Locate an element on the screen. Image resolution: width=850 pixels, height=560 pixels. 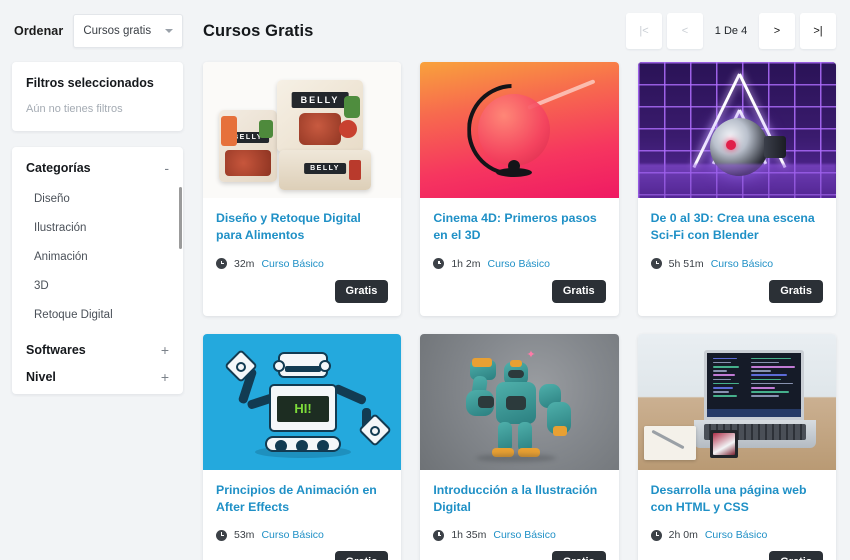
course-duration: 53m is located at coordinates (244, 535).